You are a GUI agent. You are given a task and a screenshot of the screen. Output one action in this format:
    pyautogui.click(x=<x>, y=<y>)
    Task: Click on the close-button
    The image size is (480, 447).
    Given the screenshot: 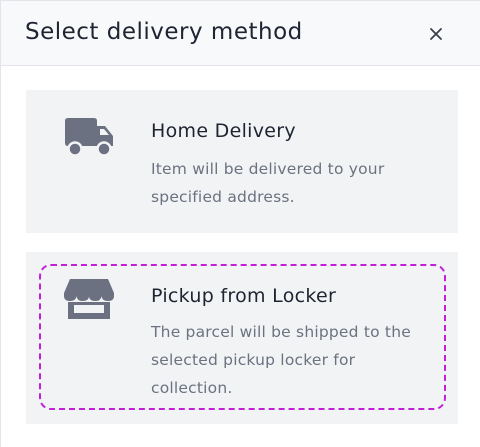 What is the action you would take?
    pyautogui.click(x=436, y=34)
    